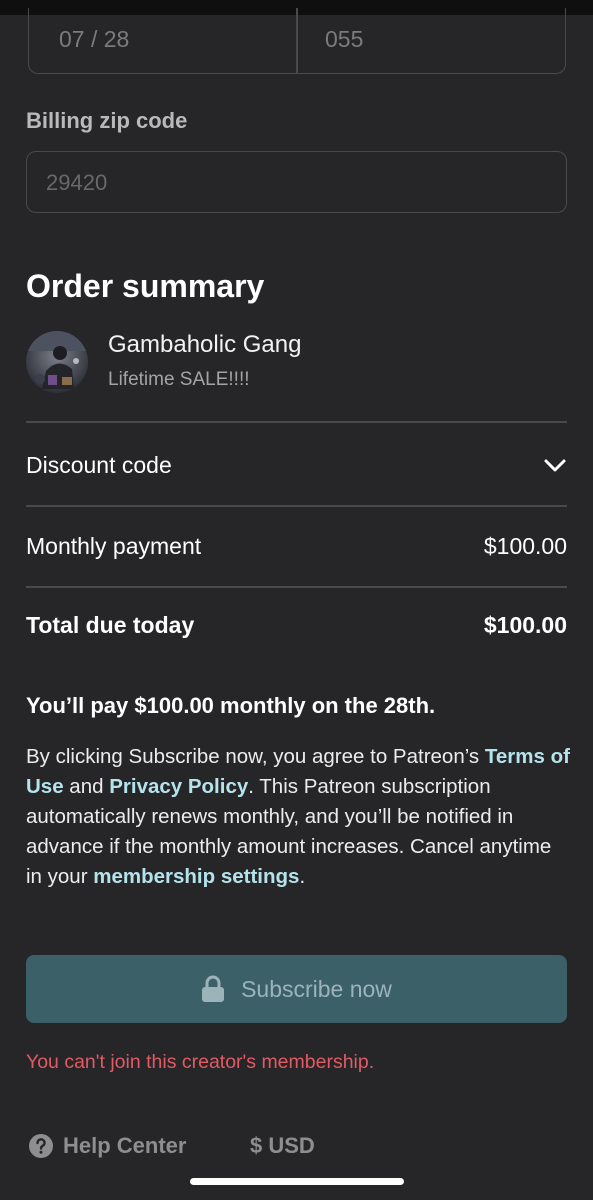 The image size is (593, 1200). Describe the element at coordinates (297, 1181) in the screenshot. I see `home-indicator` at that location.